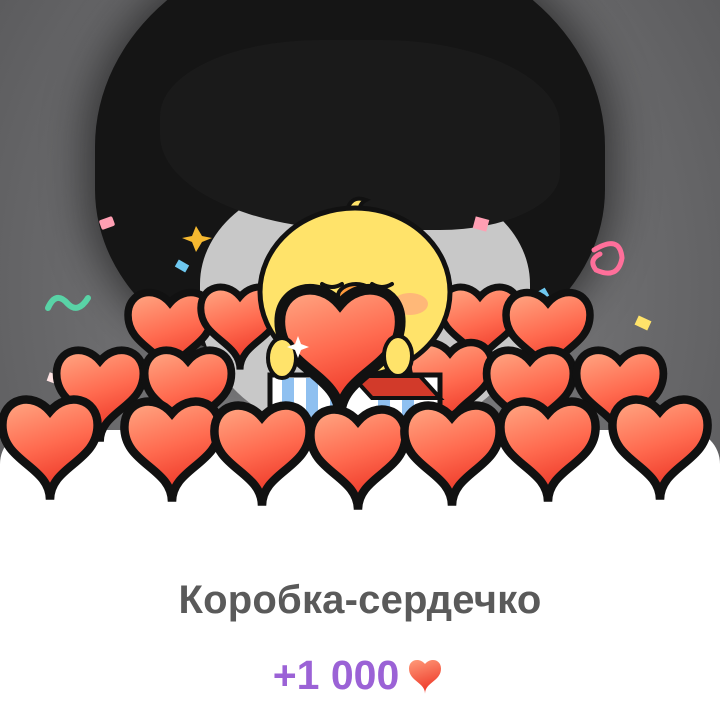 The width and height of the screenshot is (720, 720). I want to click on reward-amount: +1 000, so click(336, 675).